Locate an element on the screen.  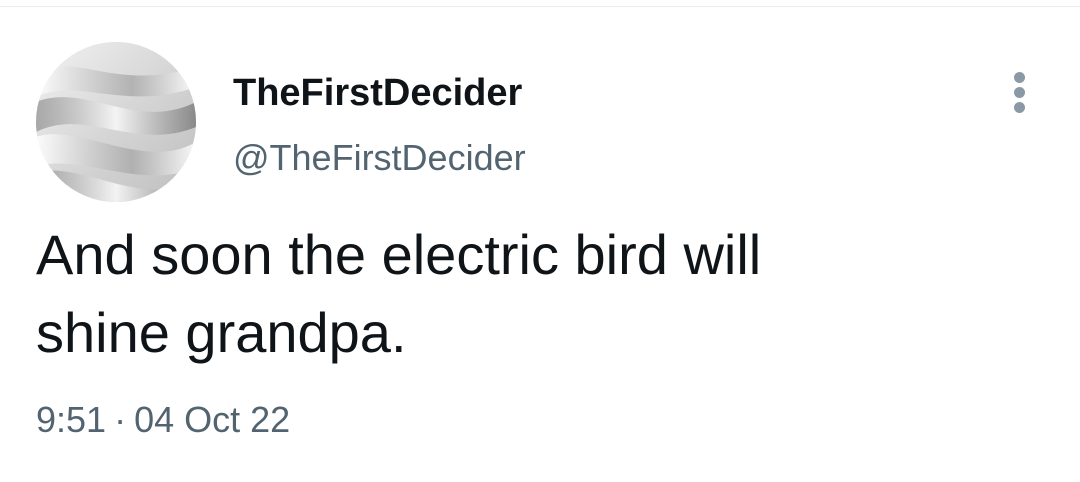
tweet-date: 04 Oct 22 is located at coordinates (212, 419).